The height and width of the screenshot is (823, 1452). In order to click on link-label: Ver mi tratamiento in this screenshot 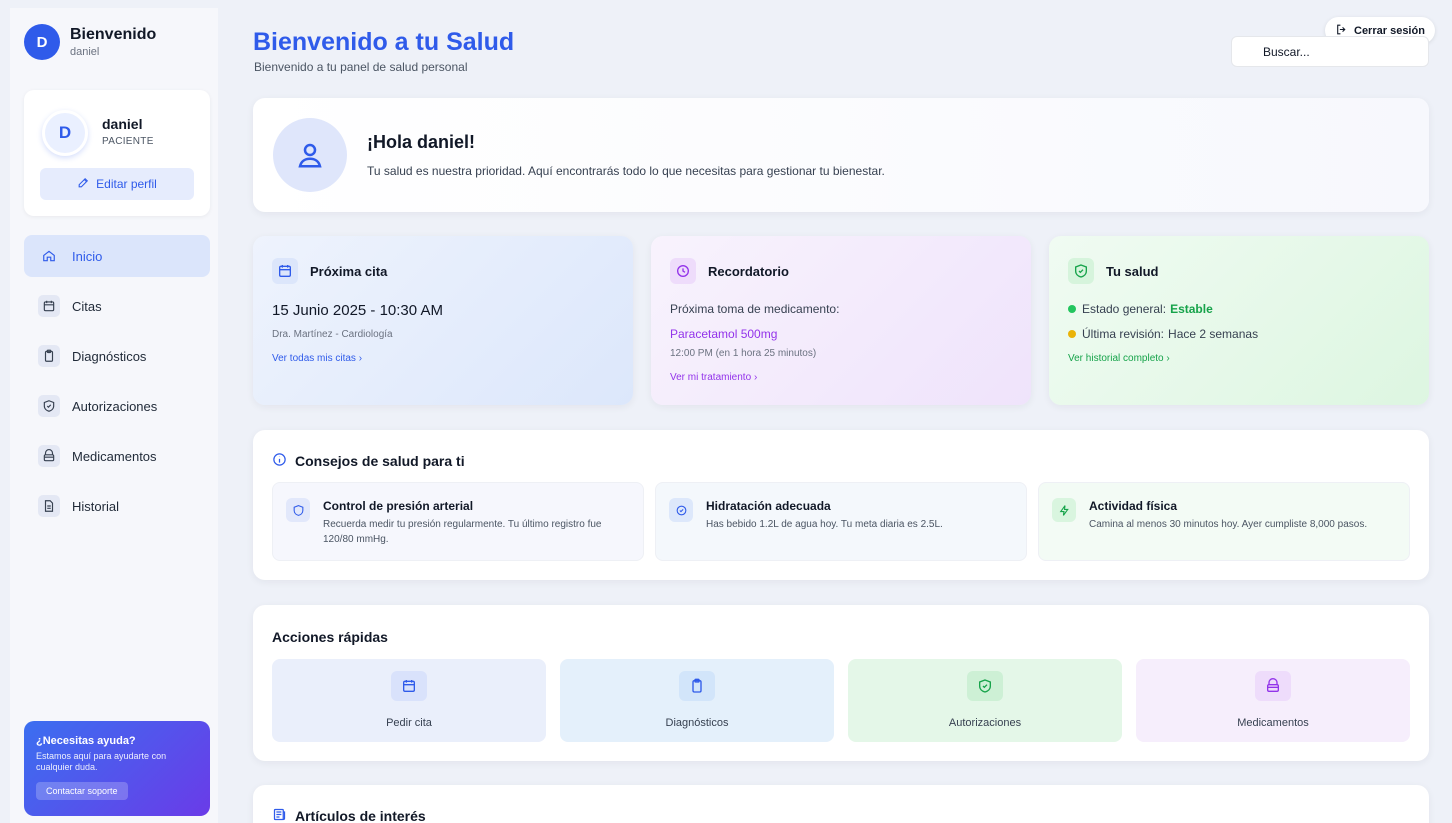, I will do `click(711, 377)`.